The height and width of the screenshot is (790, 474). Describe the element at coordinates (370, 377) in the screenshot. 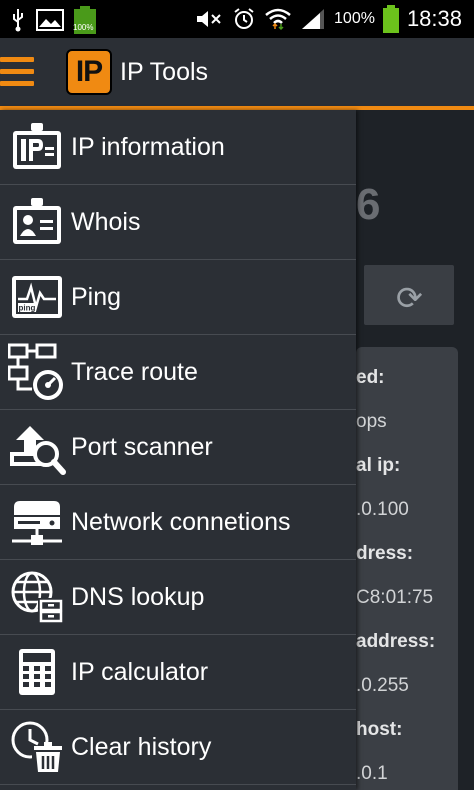

I see `info-label: ed:` at that location.